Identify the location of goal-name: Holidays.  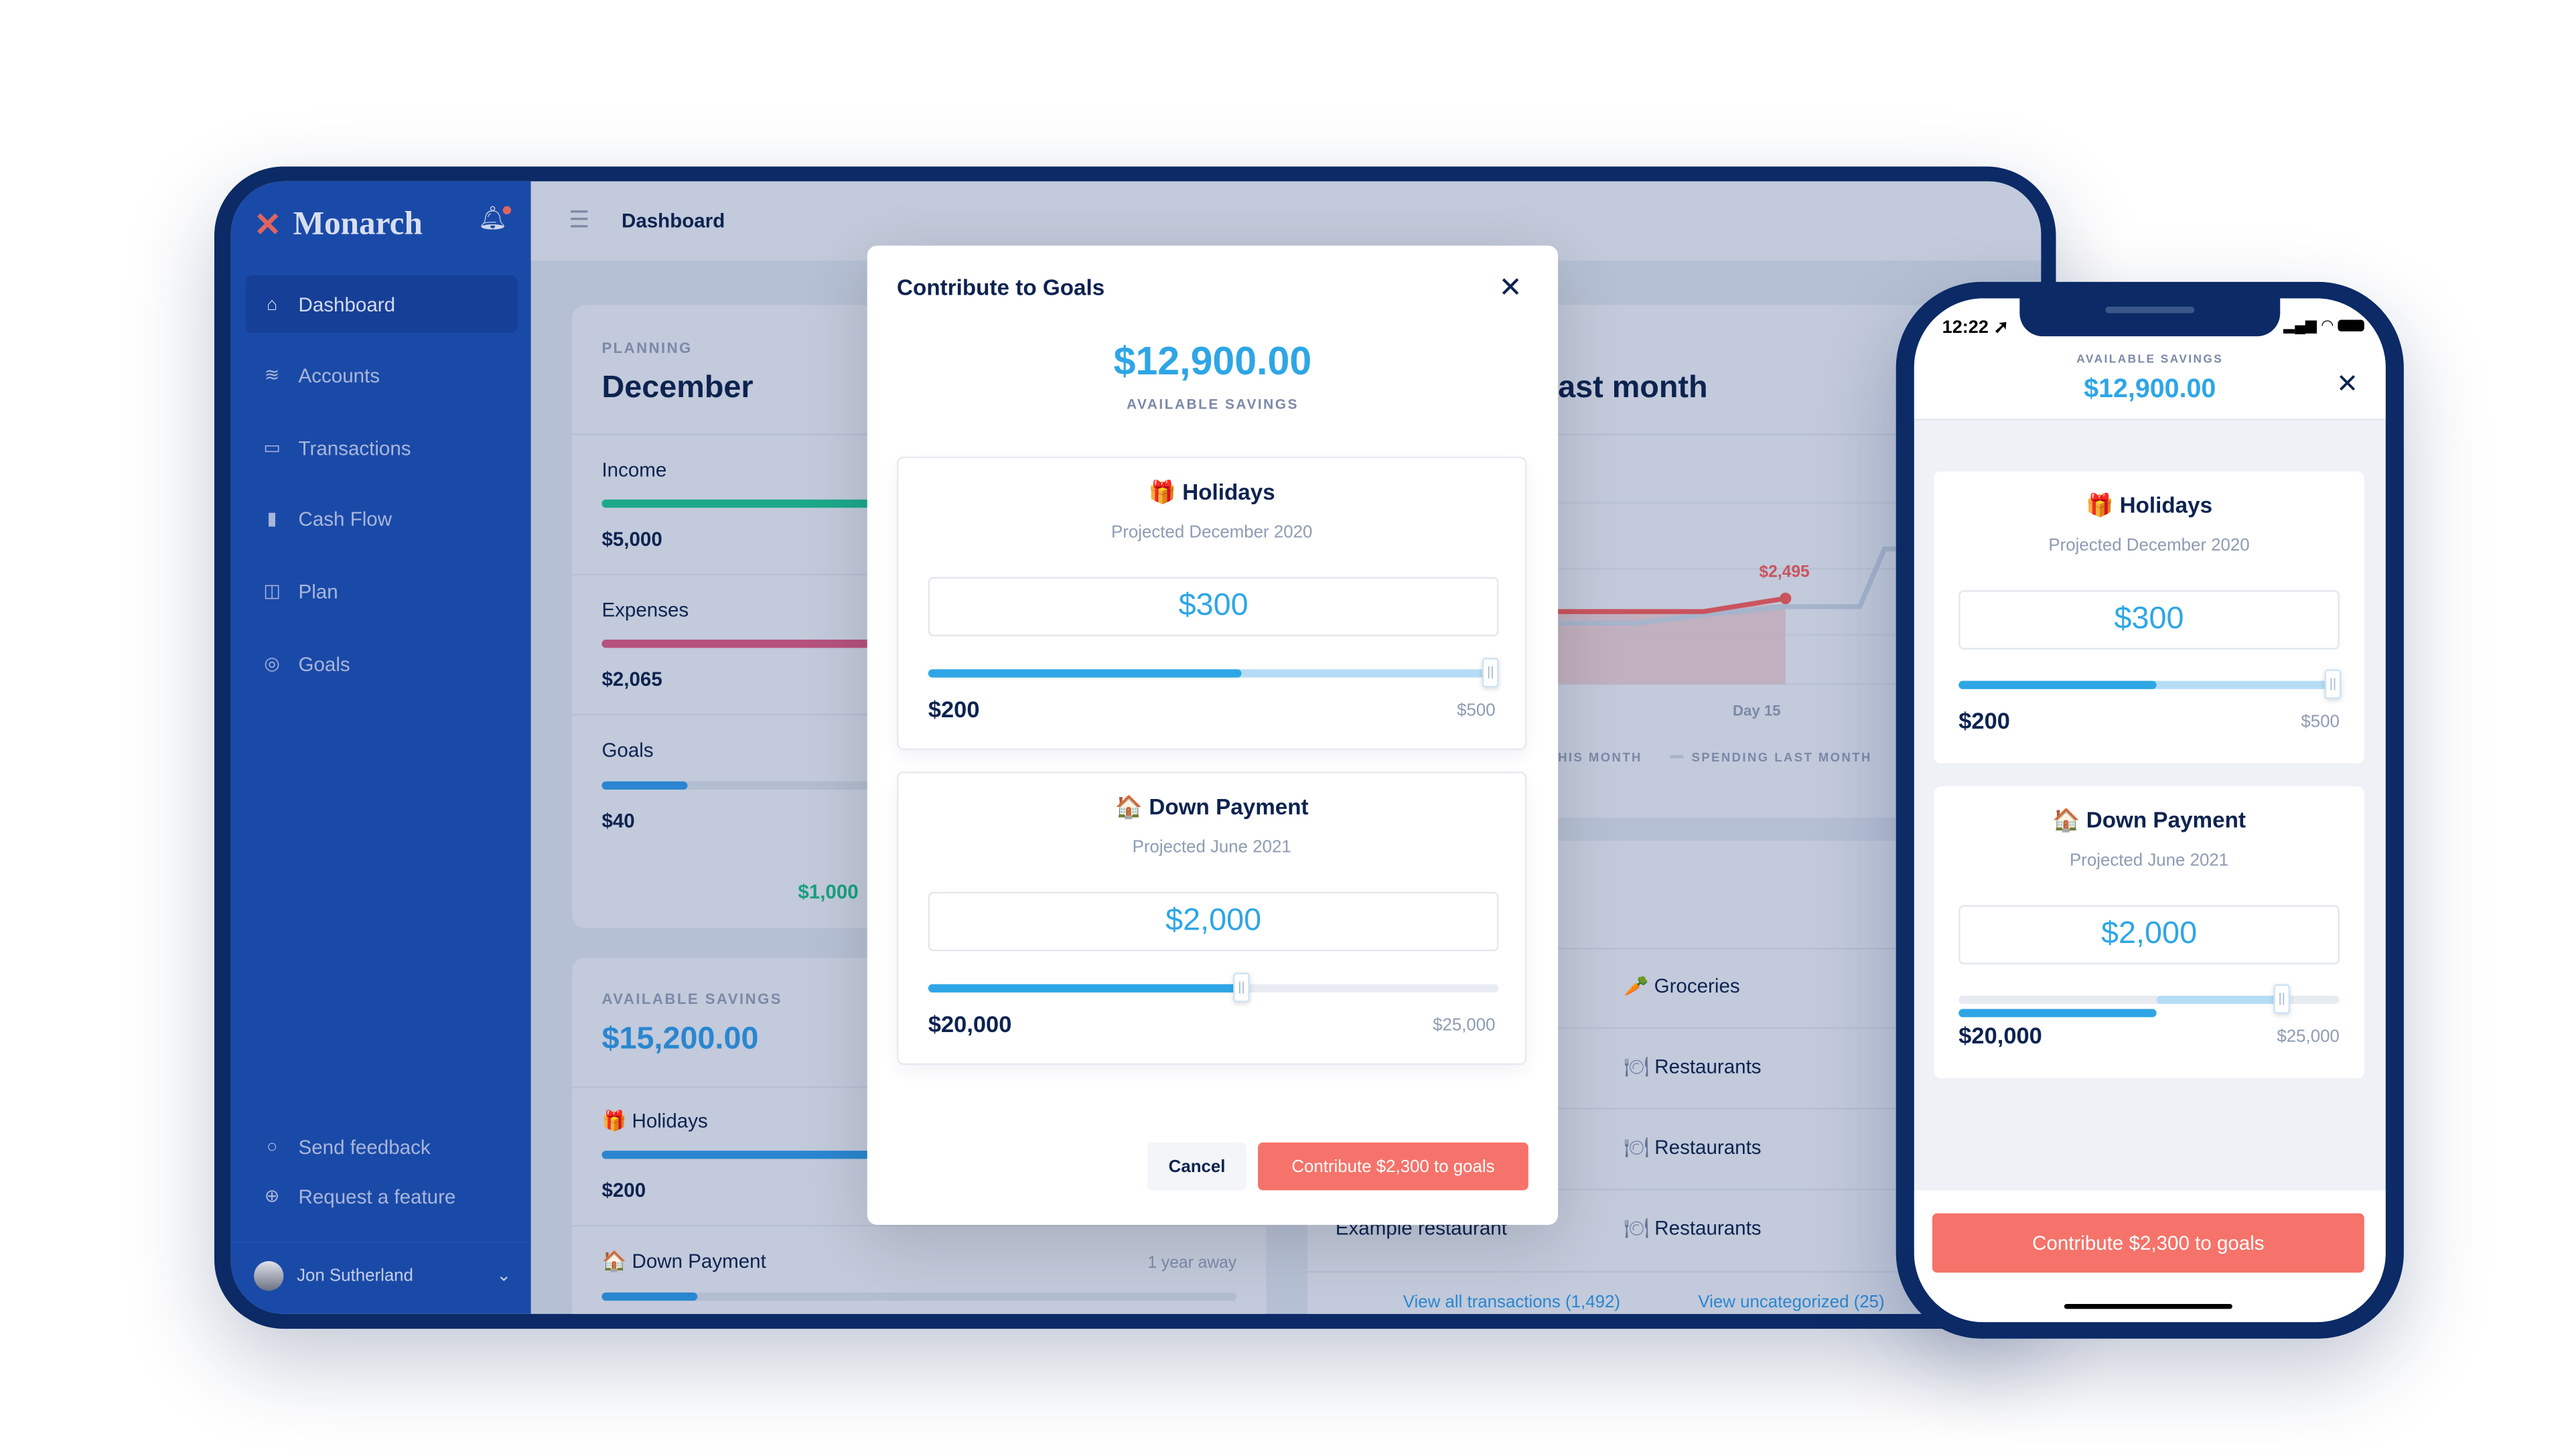
(1228, 492).